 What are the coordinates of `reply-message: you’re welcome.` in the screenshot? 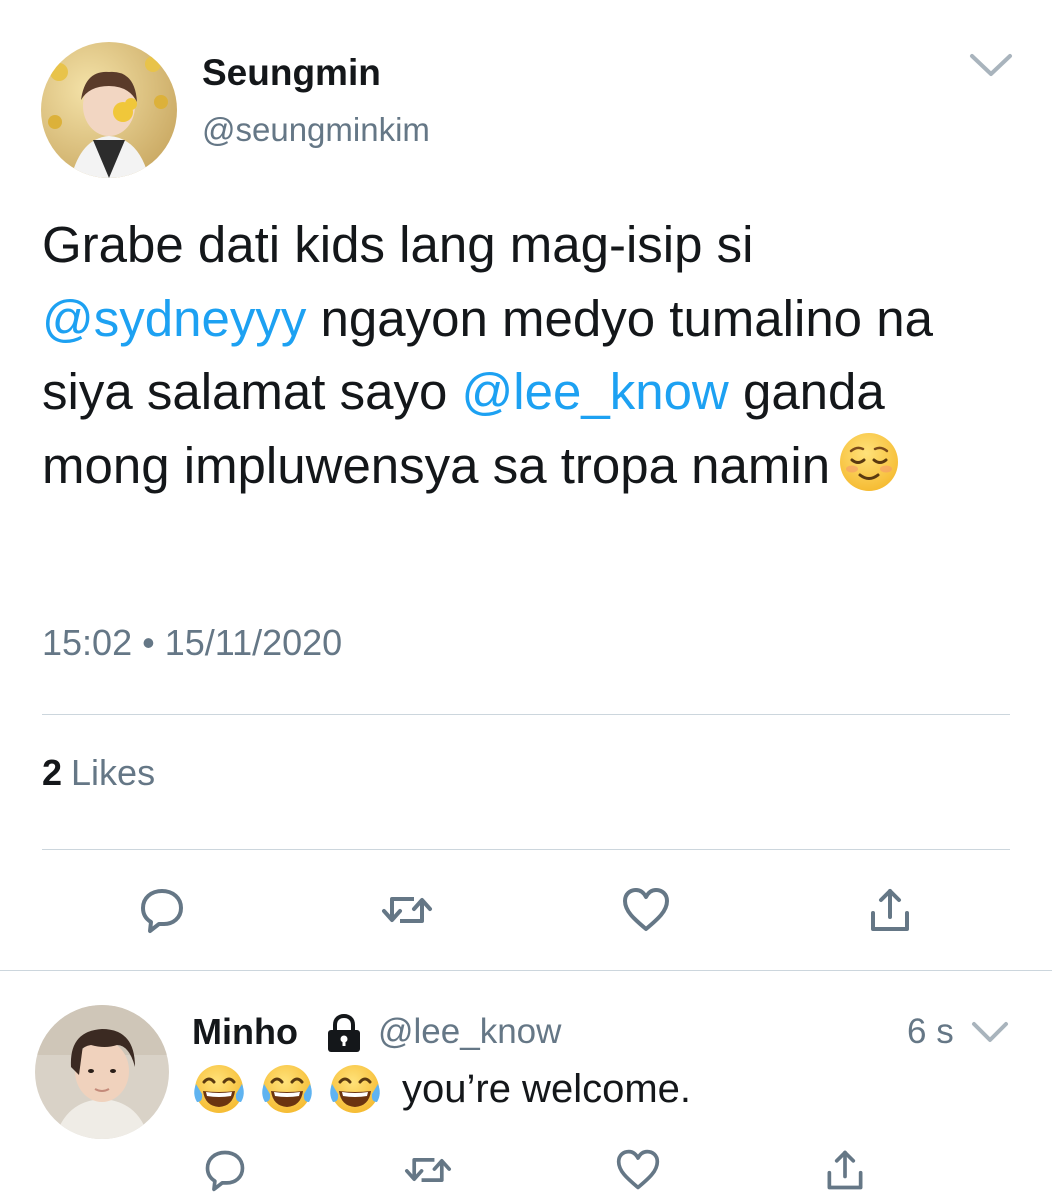 It's located at (547, 1088).